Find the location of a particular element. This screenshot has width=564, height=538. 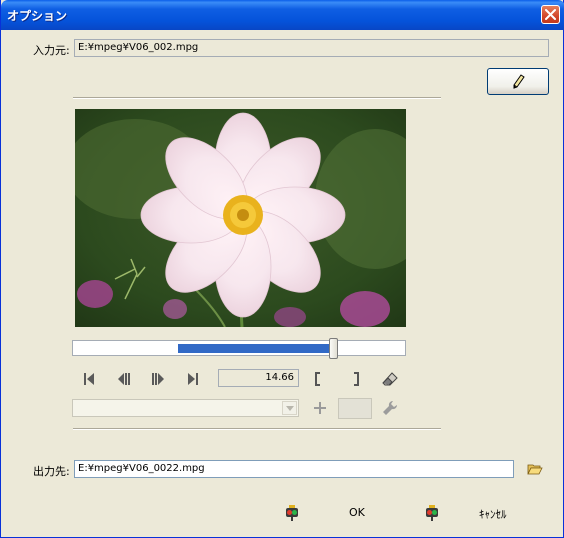

skip-to-start-icon is located at coordinates (89, 379).